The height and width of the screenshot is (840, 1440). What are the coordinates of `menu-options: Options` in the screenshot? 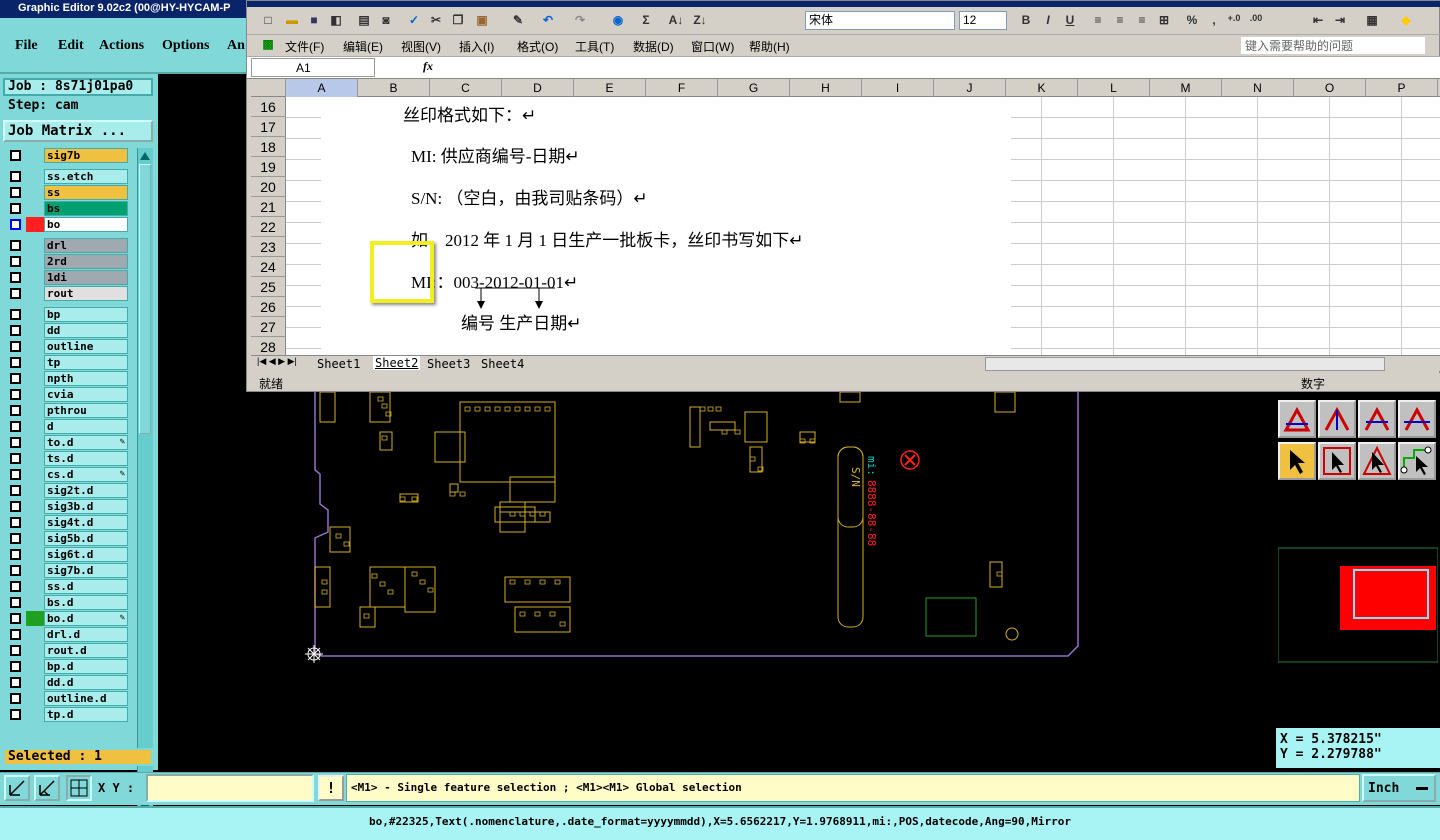 It's located at (185, 46).